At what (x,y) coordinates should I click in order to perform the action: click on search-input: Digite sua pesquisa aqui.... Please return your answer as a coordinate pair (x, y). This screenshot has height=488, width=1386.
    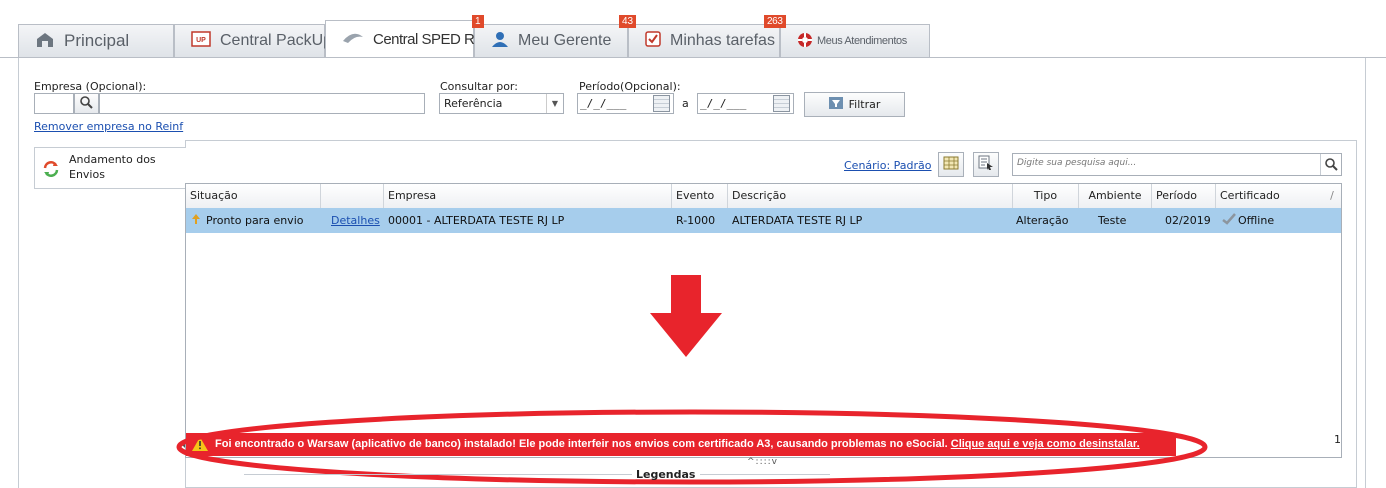
    Looking at the image, I should click on (1076, 163).